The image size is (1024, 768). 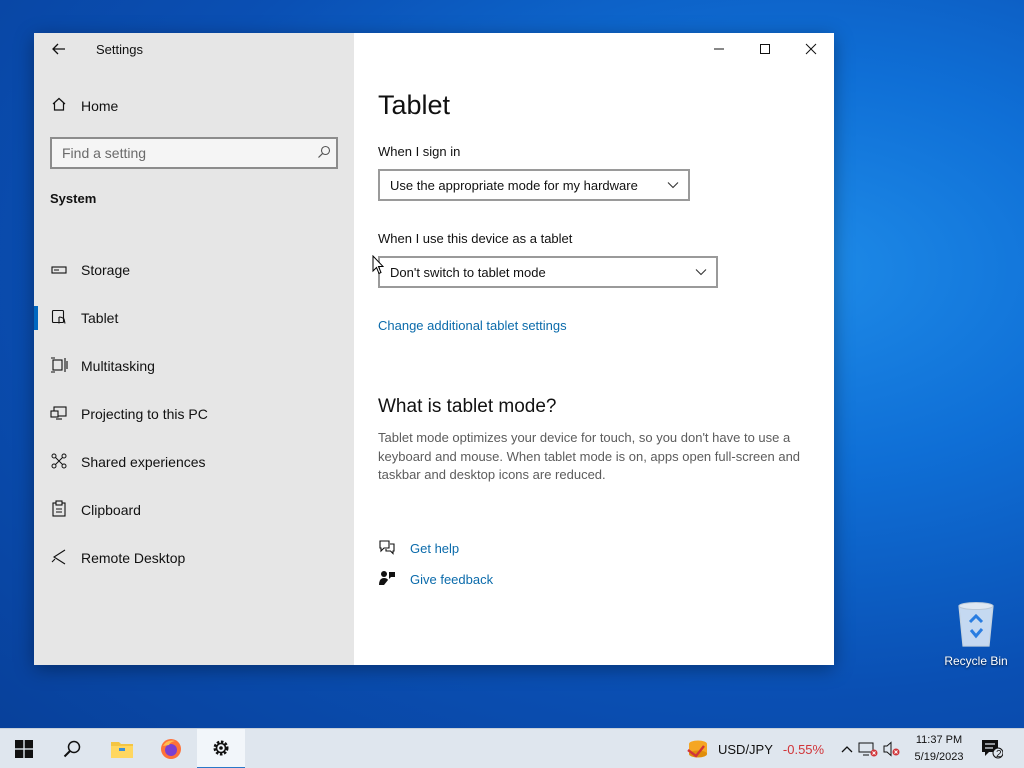 What do you see at coordinates (939, 749) in the screenshot?
I see `clock: 11:37 PM 5/19/2023` at bounding box center [939, 749].